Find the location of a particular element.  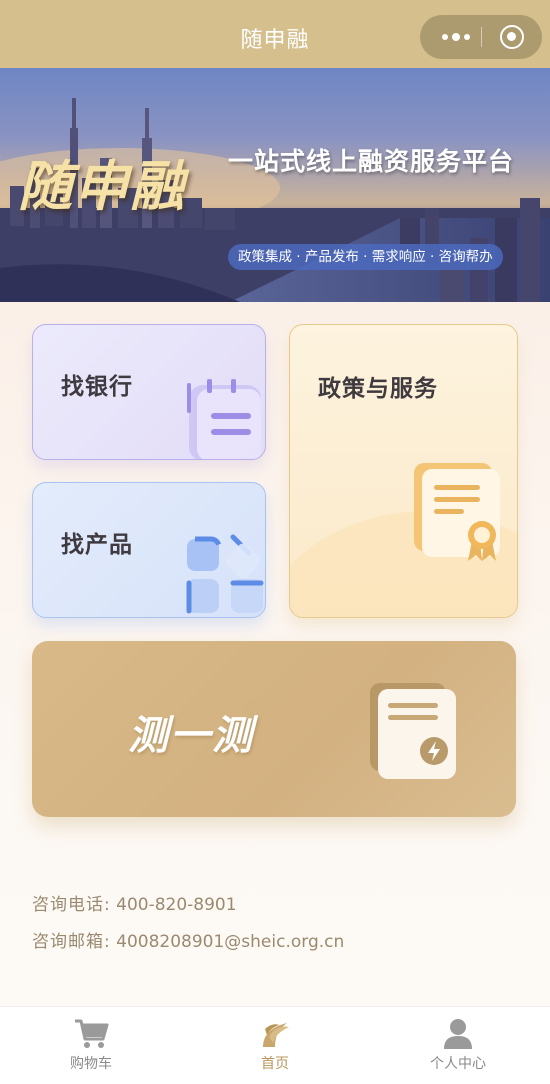

contact-phone-label: 咨询电话: is located at coordinates (71, 905).